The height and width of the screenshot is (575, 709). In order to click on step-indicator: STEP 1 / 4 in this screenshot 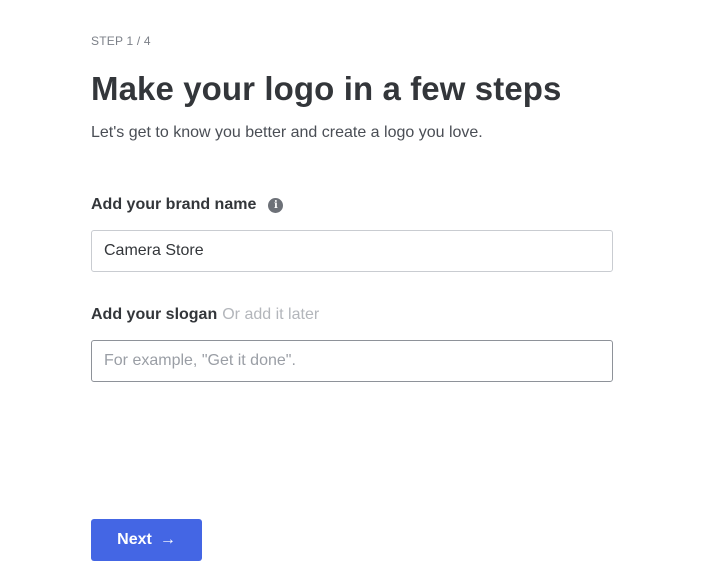, I will do `click(121, 41)`.